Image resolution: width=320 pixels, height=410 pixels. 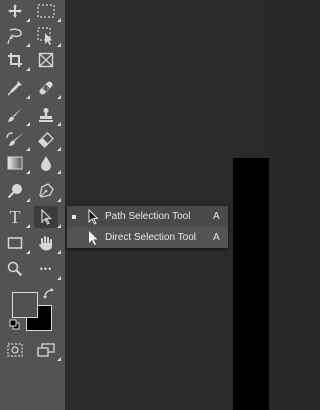 I want to click on pen-tool-button, so click(x=47, y=191).